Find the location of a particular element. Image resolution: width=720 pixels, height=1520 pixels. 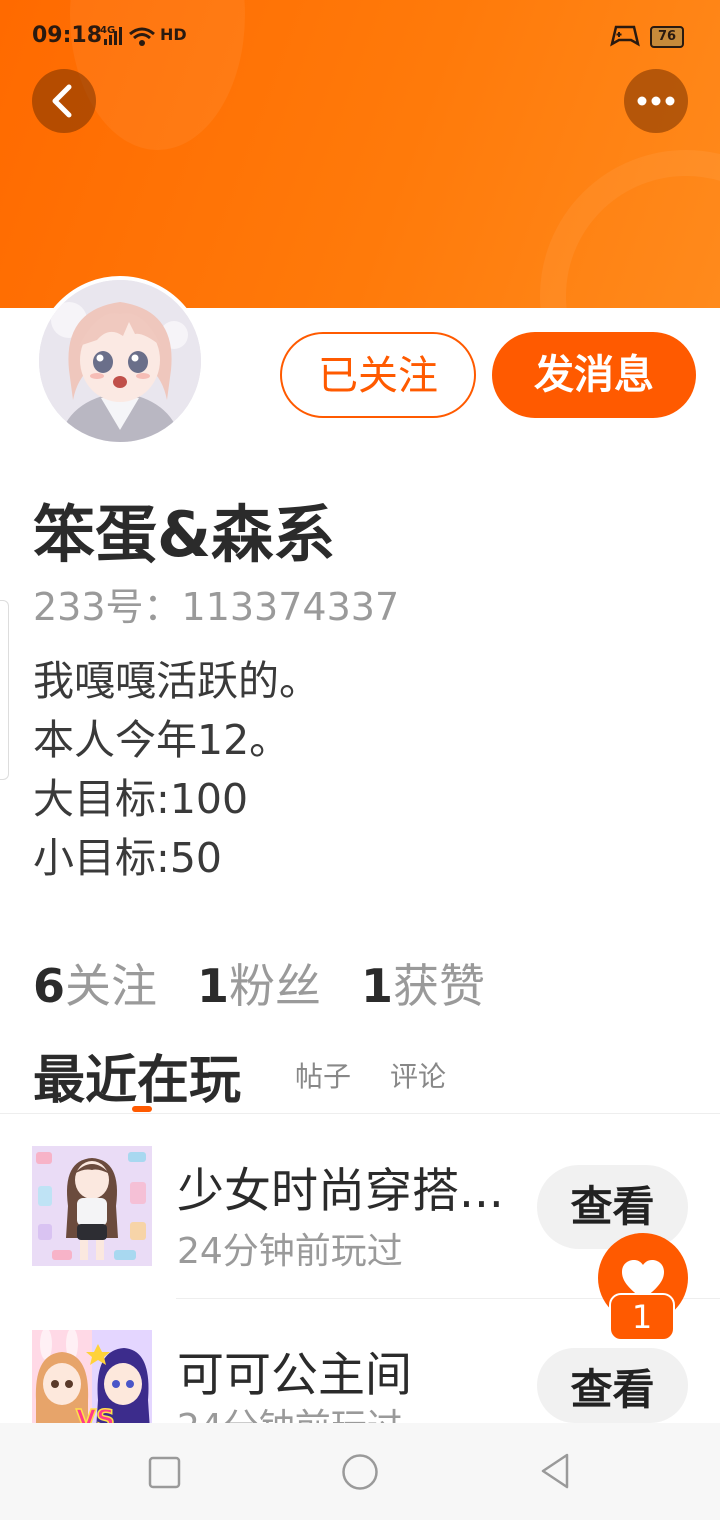

tab-recently-played: 最近在玩 is located at coordinates (137, 1075).